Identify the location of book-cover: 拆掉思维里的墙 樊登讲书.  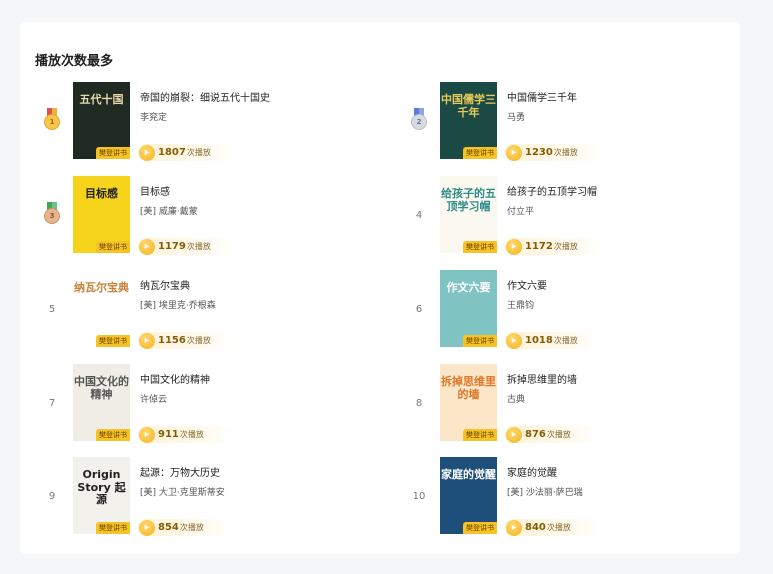
(468, 402).